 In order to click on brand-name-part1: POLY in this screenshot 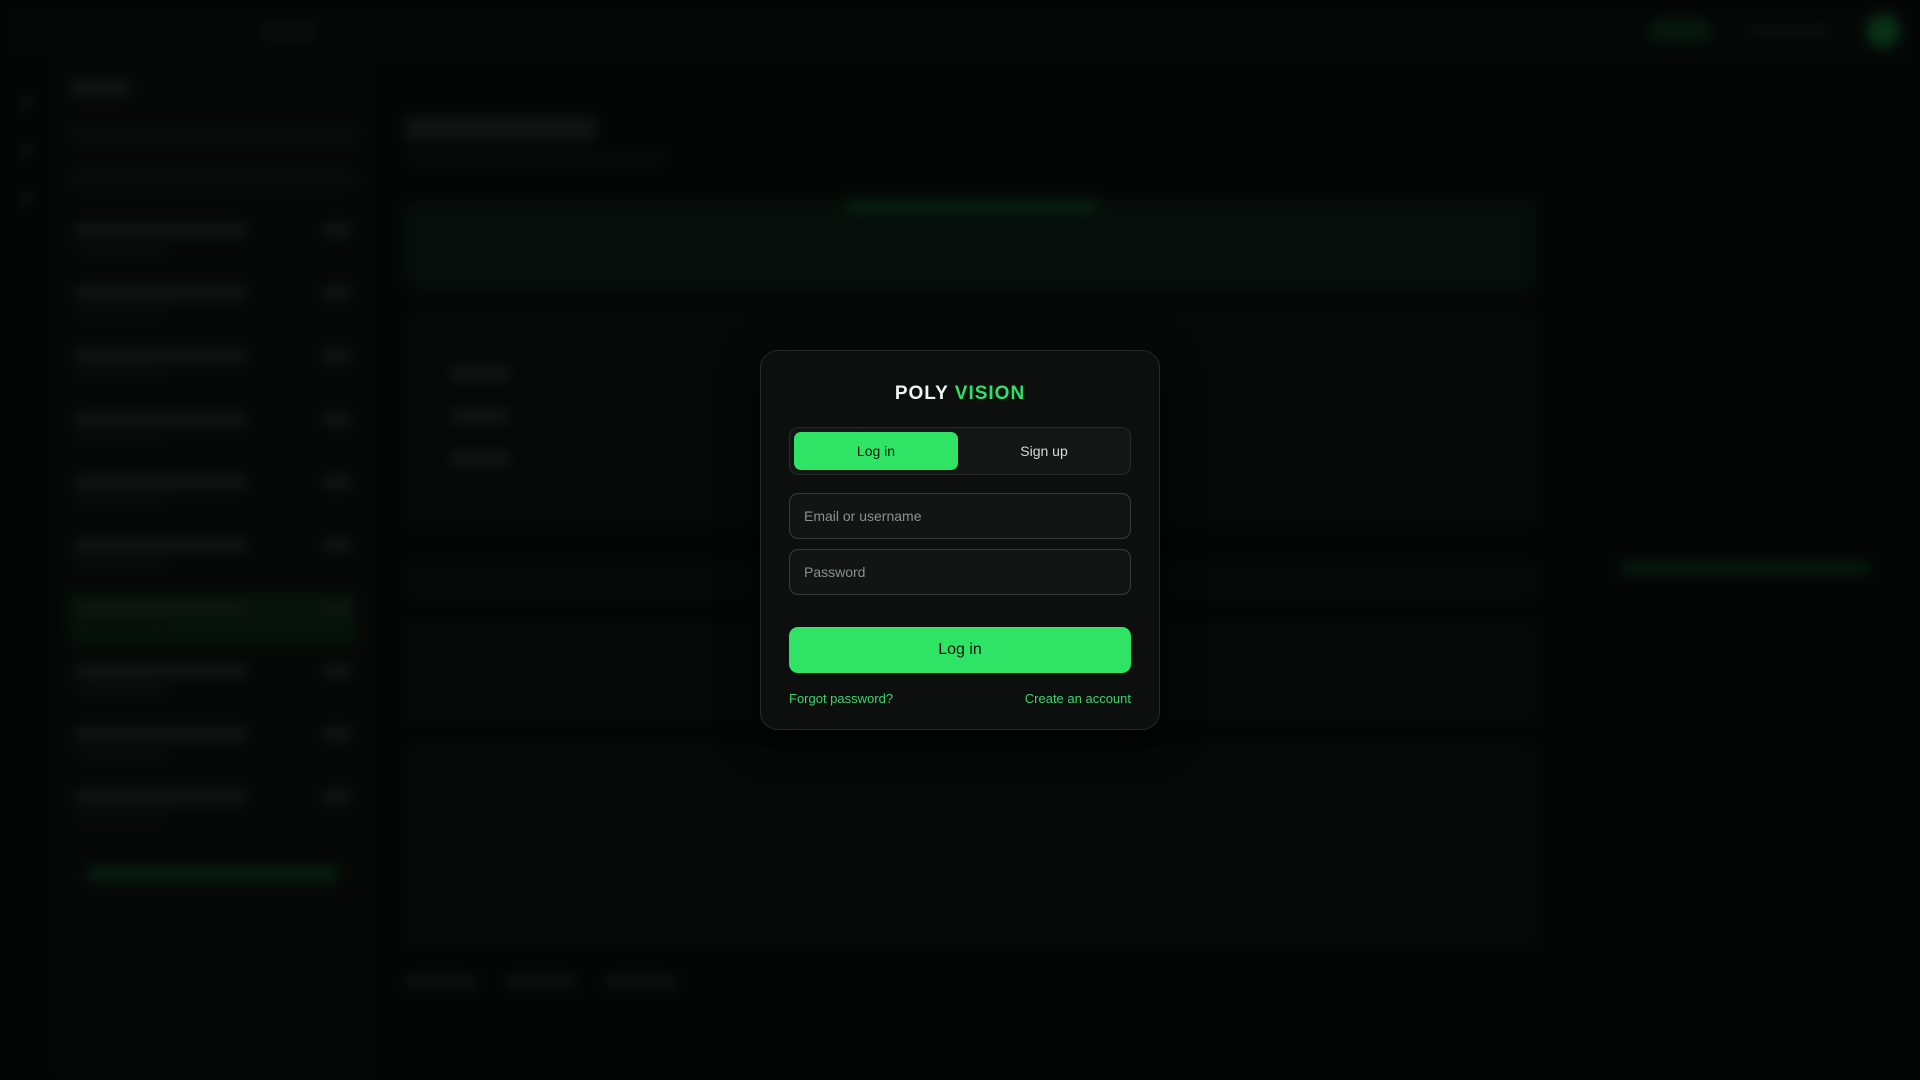, I will do `click(921, 393)`.